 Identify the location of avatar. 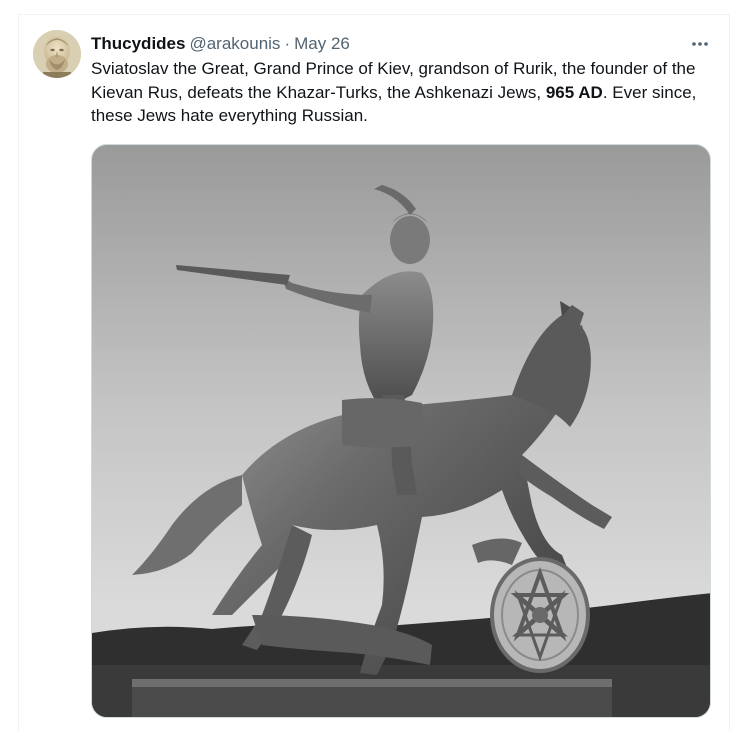
(57, 54).